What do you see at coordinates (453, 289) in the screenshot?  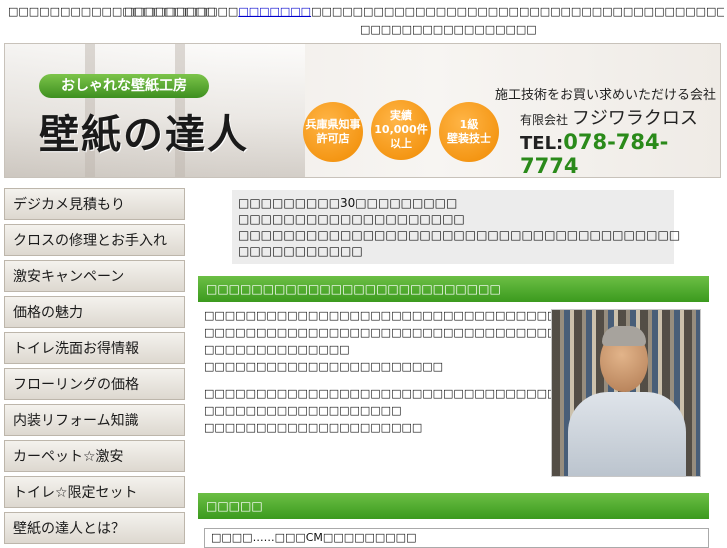 I see `section-heading: □□□□□□□□□□□□□□□□□□□□□□□□□□` at bounding box center [453, 289].